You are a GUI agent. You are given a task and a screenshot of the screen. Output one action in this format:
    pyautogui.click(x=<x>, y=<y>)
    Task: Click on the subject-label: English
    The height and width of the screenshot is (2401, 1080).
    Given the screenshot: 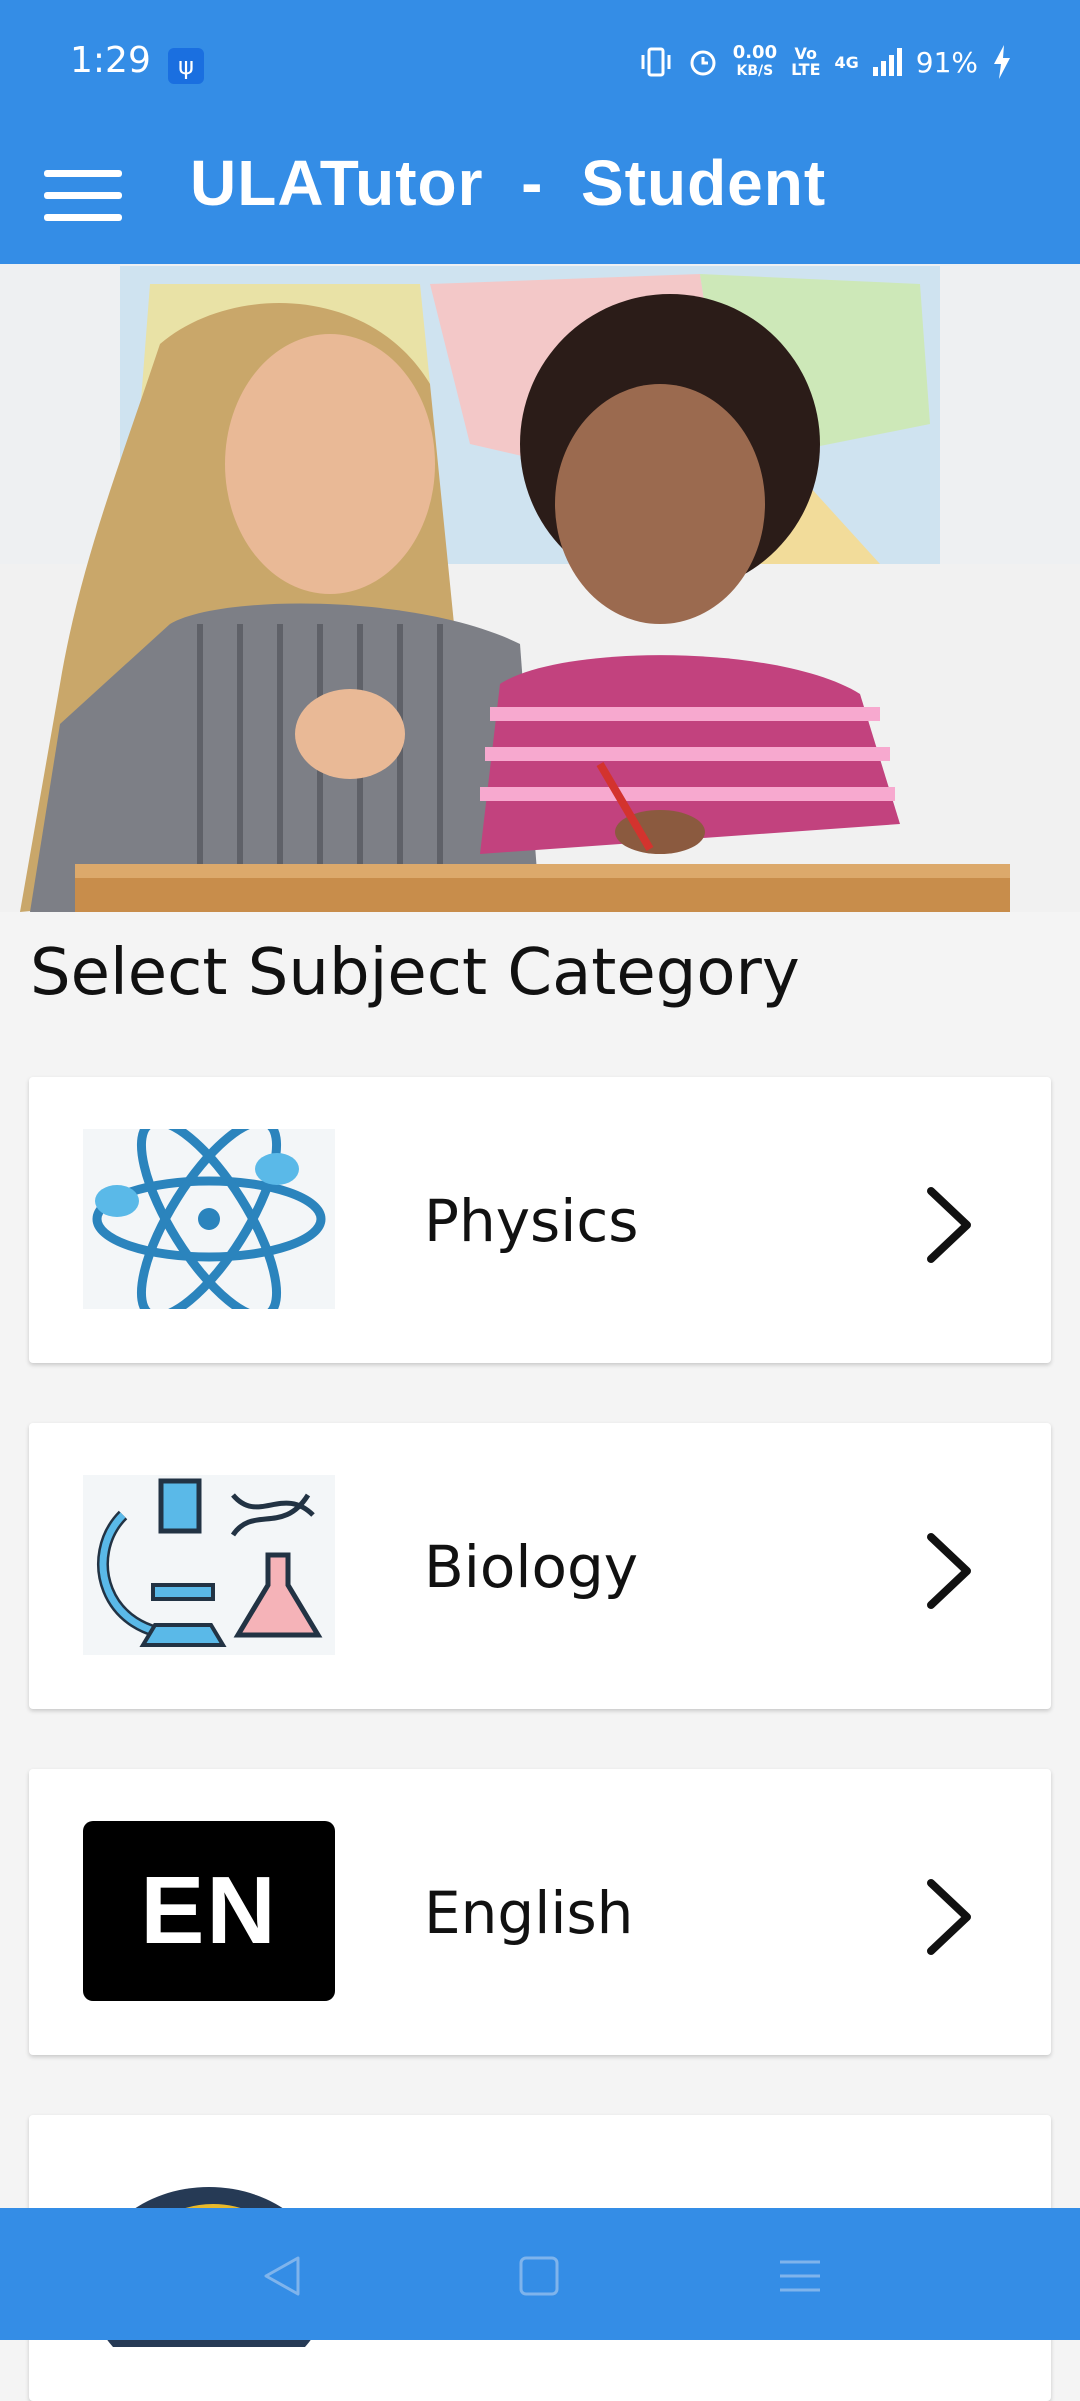 What is the action you would take?
    pyautogui.click(x=529, y=1913)
    